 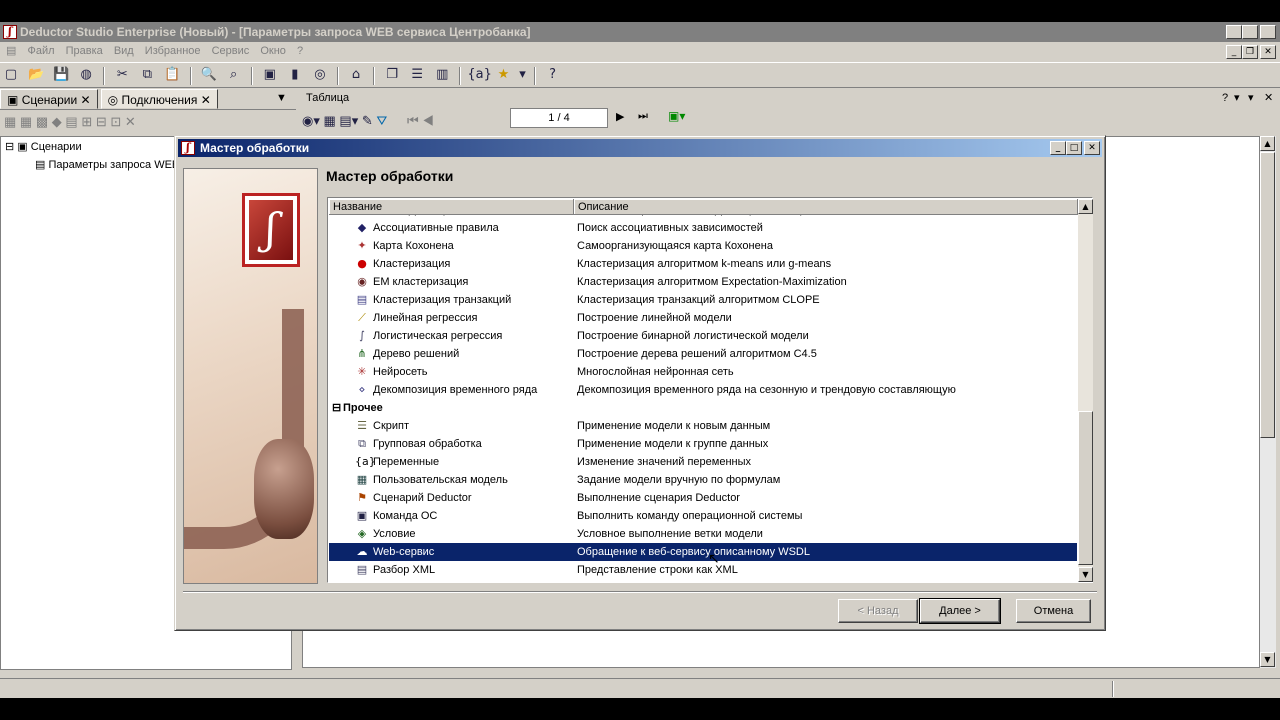 I want to click on tab-scenarios: ▣ Сценарии ✕, so click(x=49, y=99).